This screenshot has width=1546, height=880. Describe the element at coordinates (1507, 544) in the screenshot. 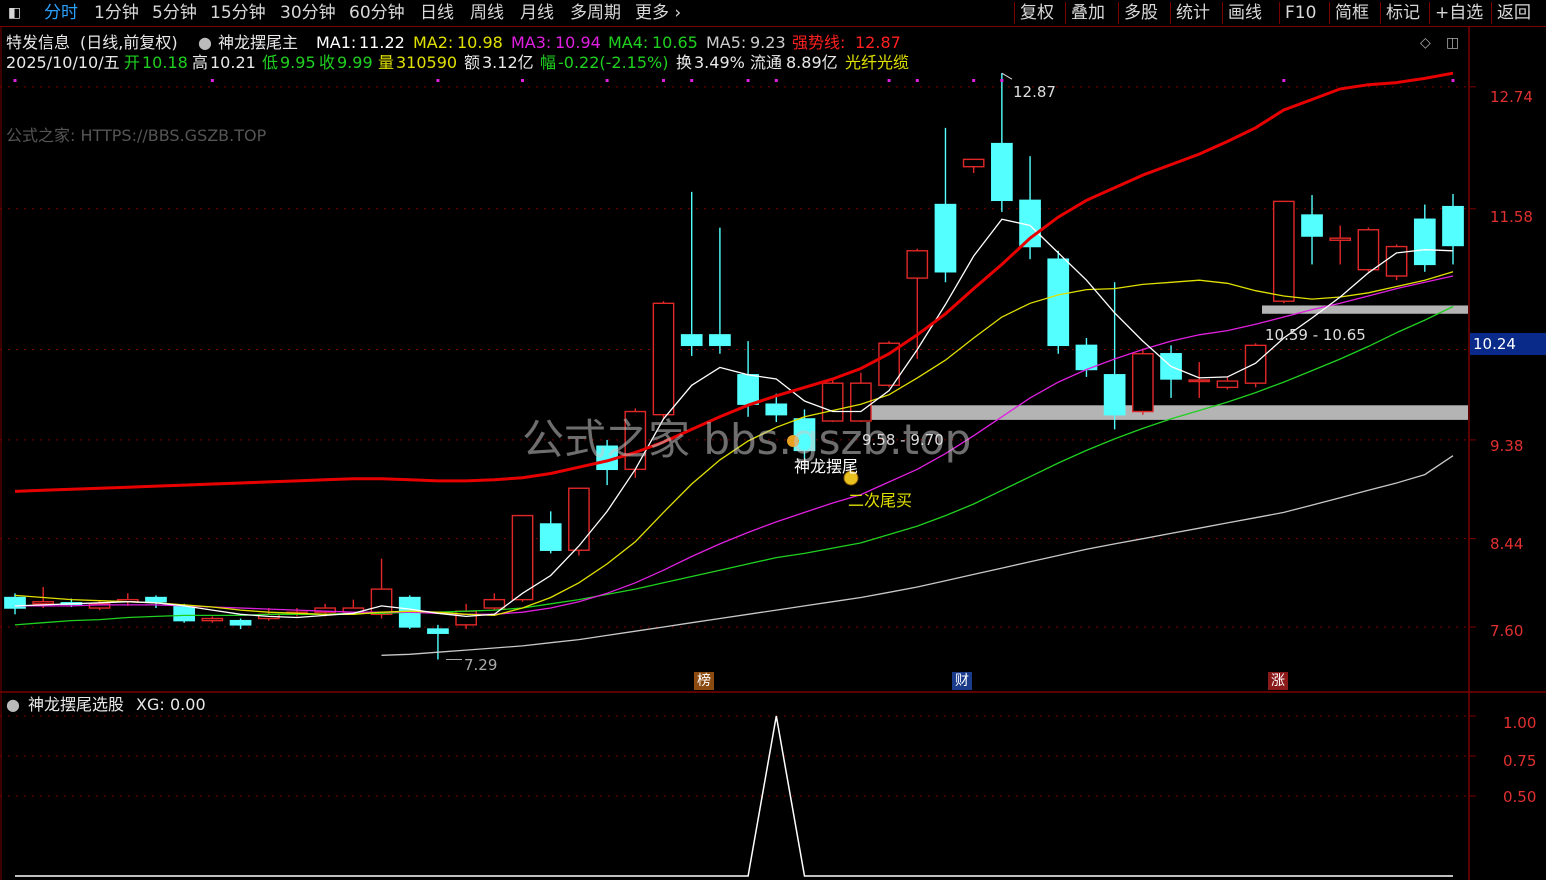

I see `price-tick-5: 8.44` at that location.